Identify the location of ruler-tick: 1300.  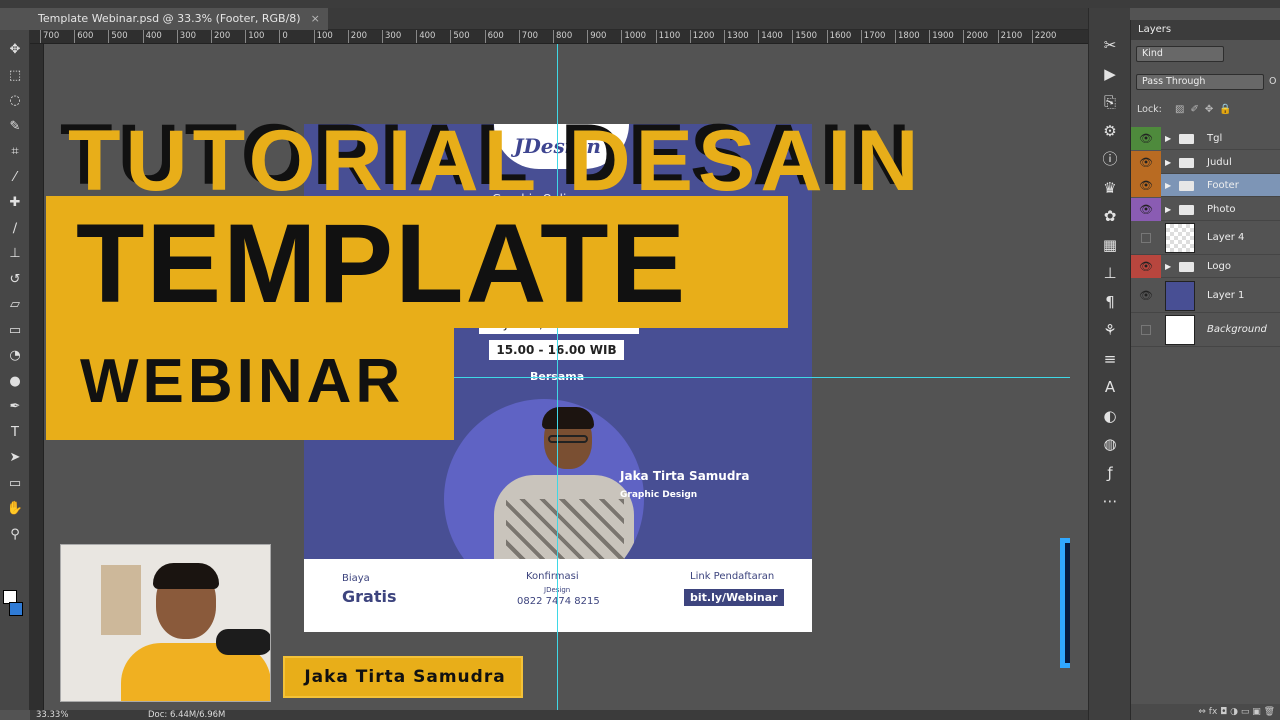
(736, 36).